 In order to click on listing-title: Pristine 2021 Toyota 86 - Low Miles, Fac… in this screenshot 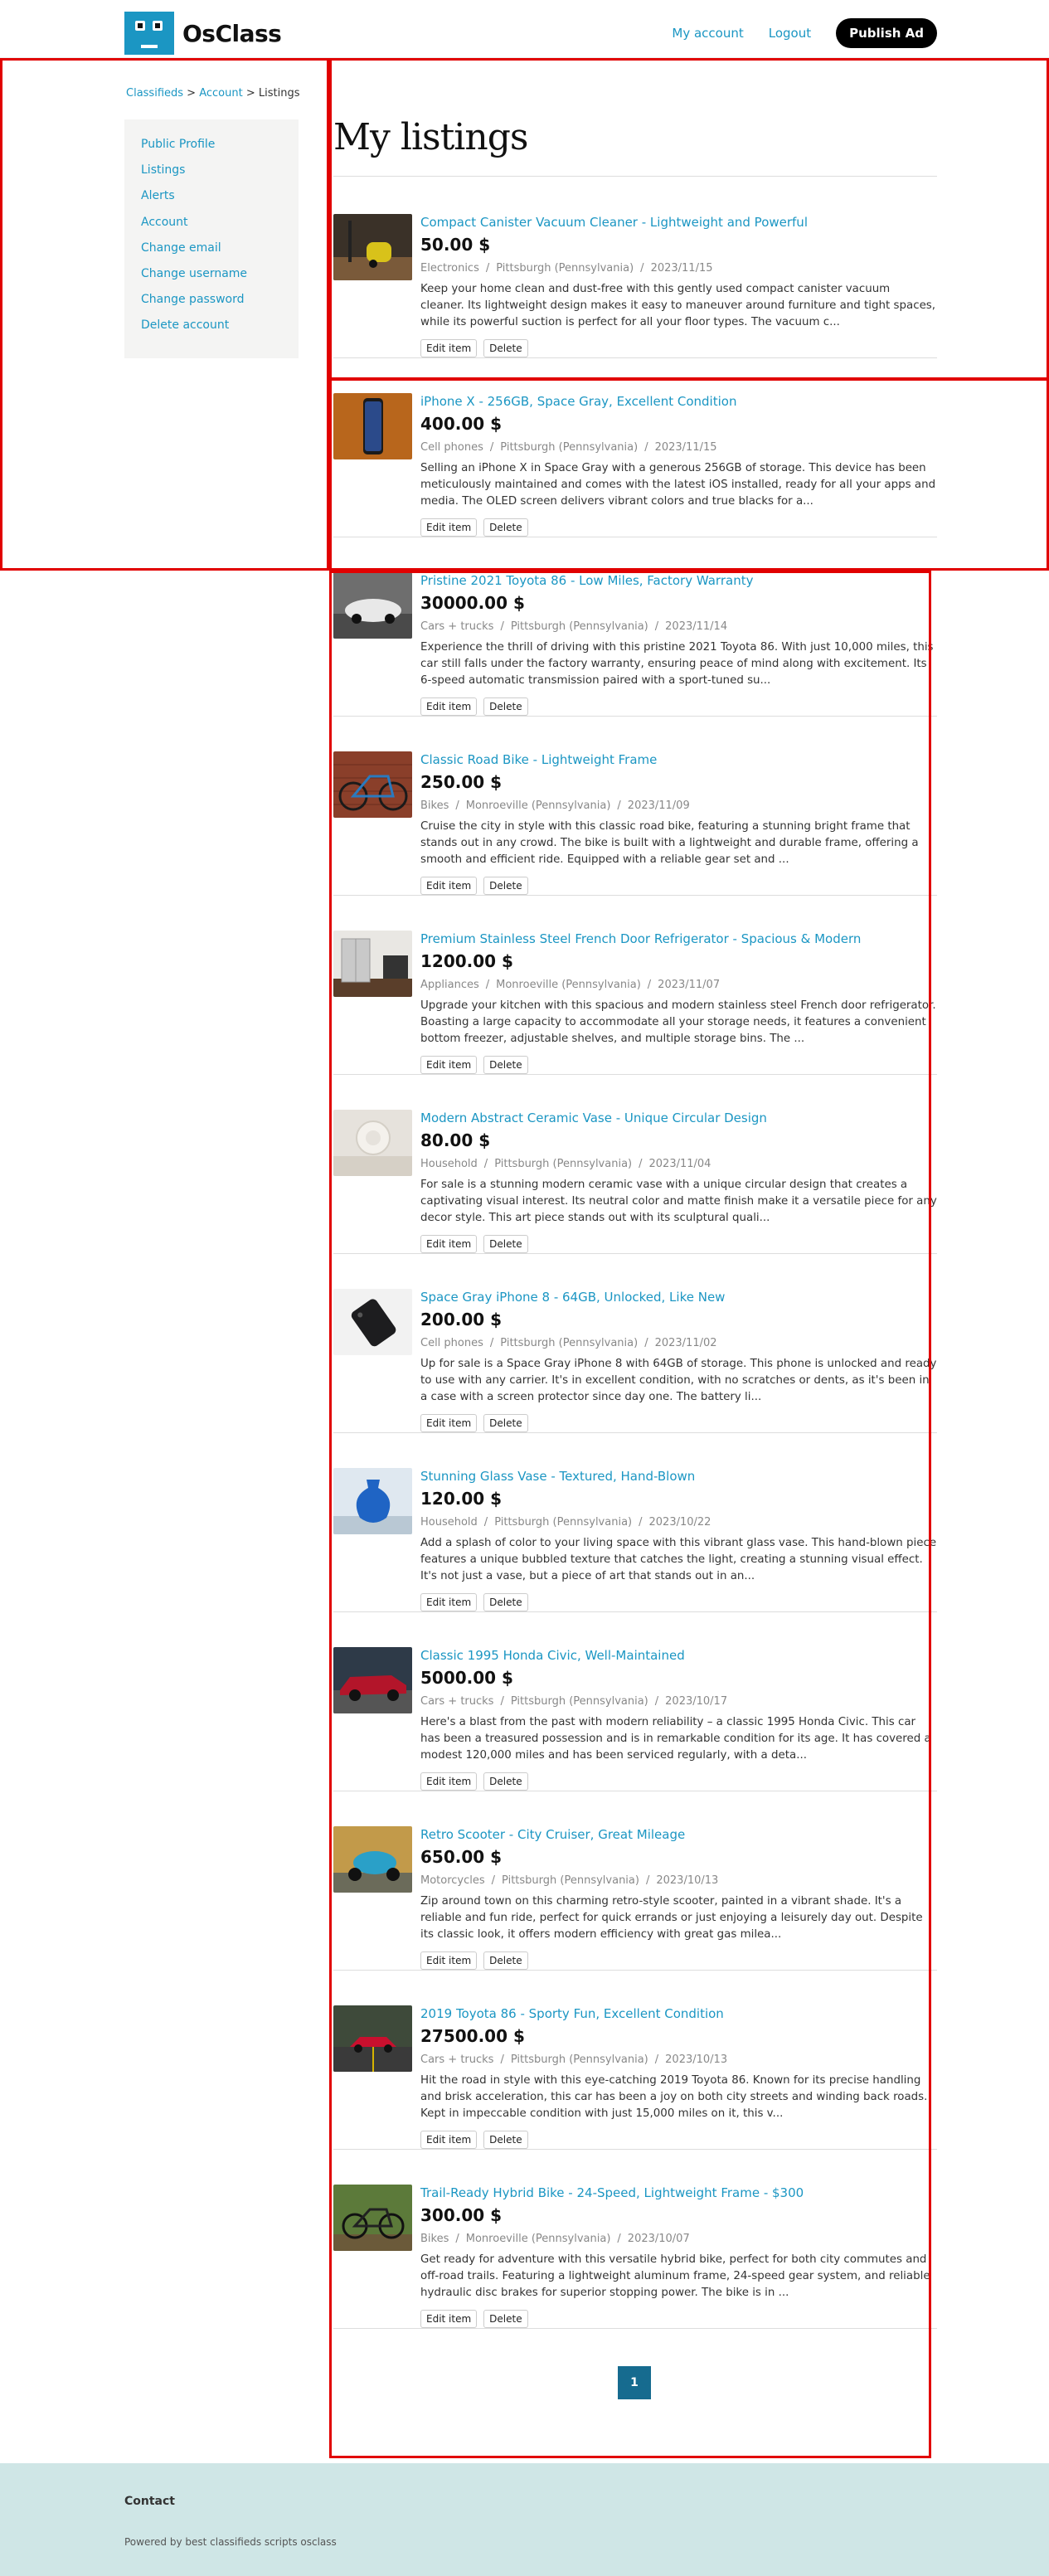, I will do `click(678, 581)`.